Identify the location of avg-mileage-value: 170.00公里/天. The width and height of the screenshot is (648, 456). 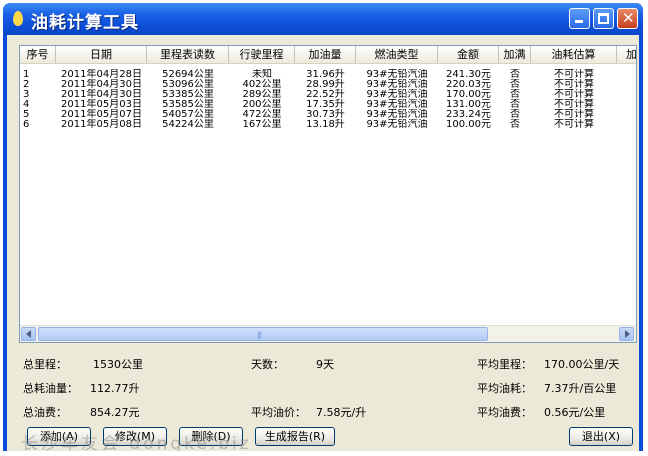
(582, 364).